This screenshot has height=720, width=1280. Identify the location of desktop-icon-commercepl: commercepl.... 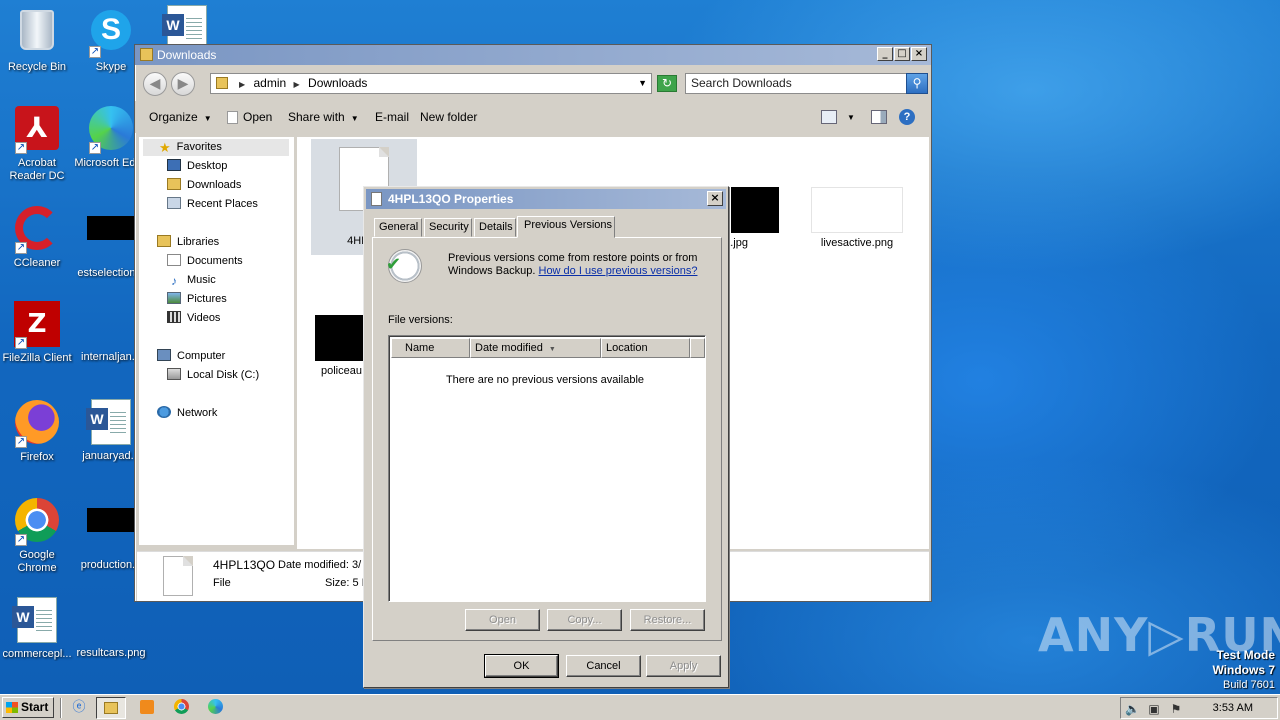
(37, 628).